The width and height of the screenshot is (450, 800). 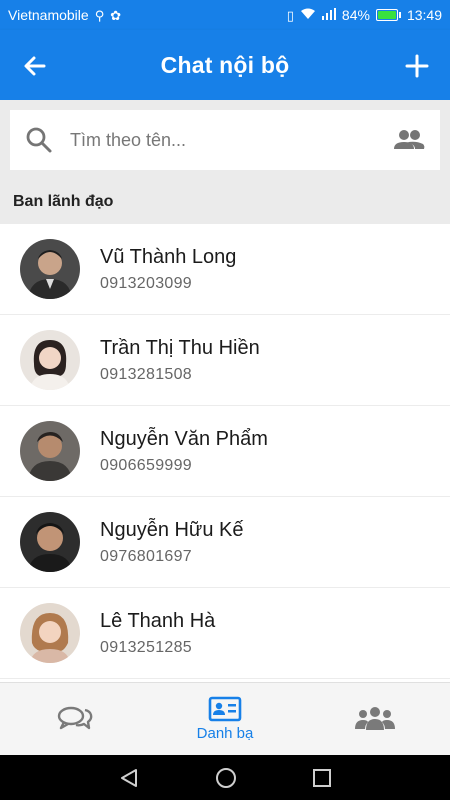 What do you see at coordinates (116, 15) in the screenshot?
I see `notification-icon: ✿` at bounding box center [116, 15].